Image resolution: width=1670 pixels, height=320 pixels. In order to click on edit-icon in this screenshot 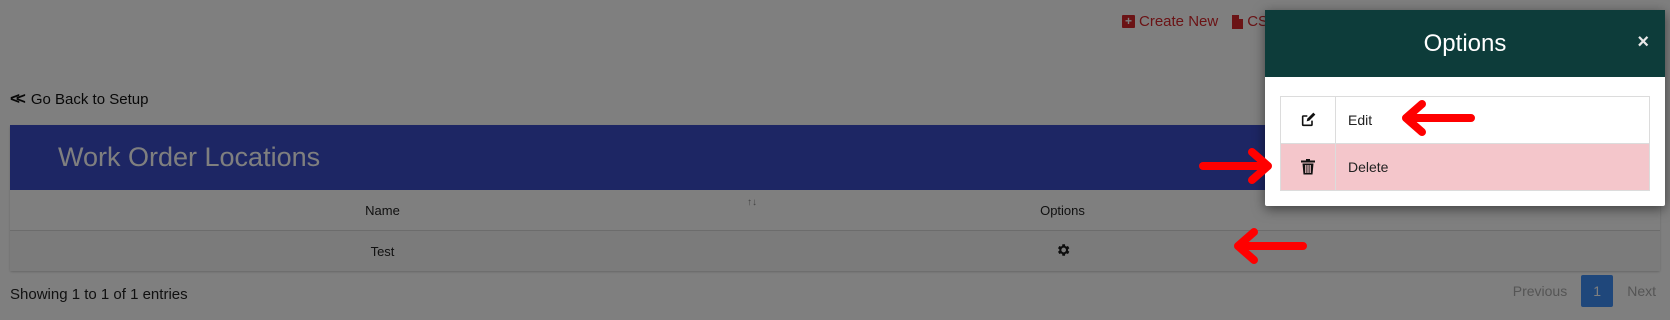, I will do `click(1308, 120)`.